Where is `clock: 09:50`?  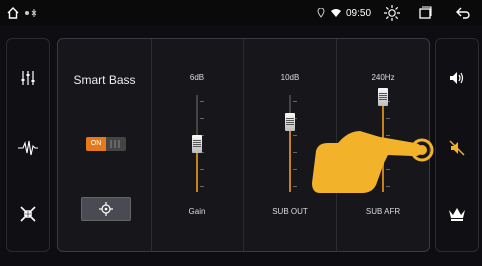
clock: 09:50 is located at coordinates (359, 13).